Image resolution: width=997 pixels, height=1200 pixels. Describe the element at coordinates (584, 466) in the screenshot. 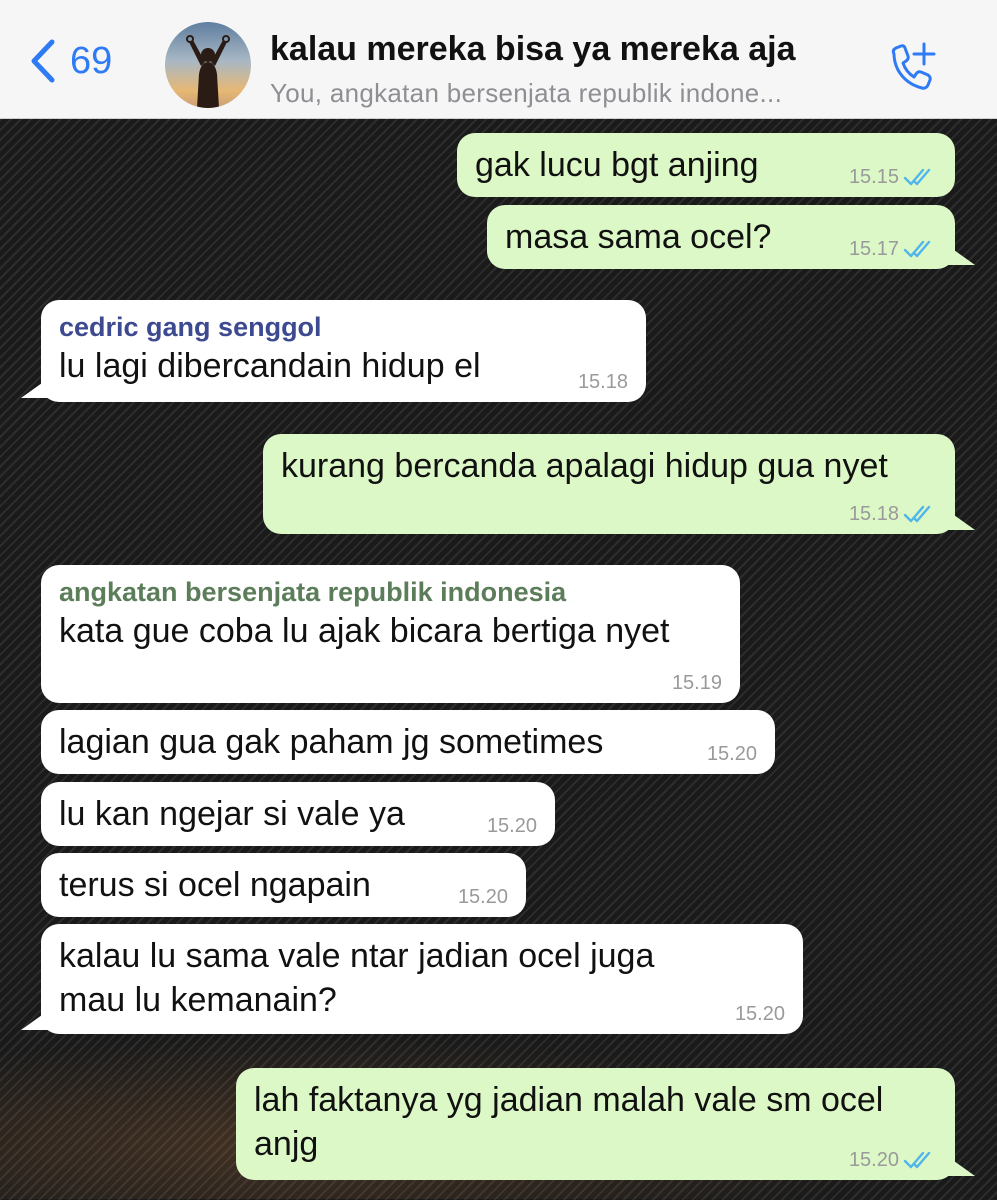

I see `message-text: kurang bercanda apalagi hidup gua nyet` at that location.